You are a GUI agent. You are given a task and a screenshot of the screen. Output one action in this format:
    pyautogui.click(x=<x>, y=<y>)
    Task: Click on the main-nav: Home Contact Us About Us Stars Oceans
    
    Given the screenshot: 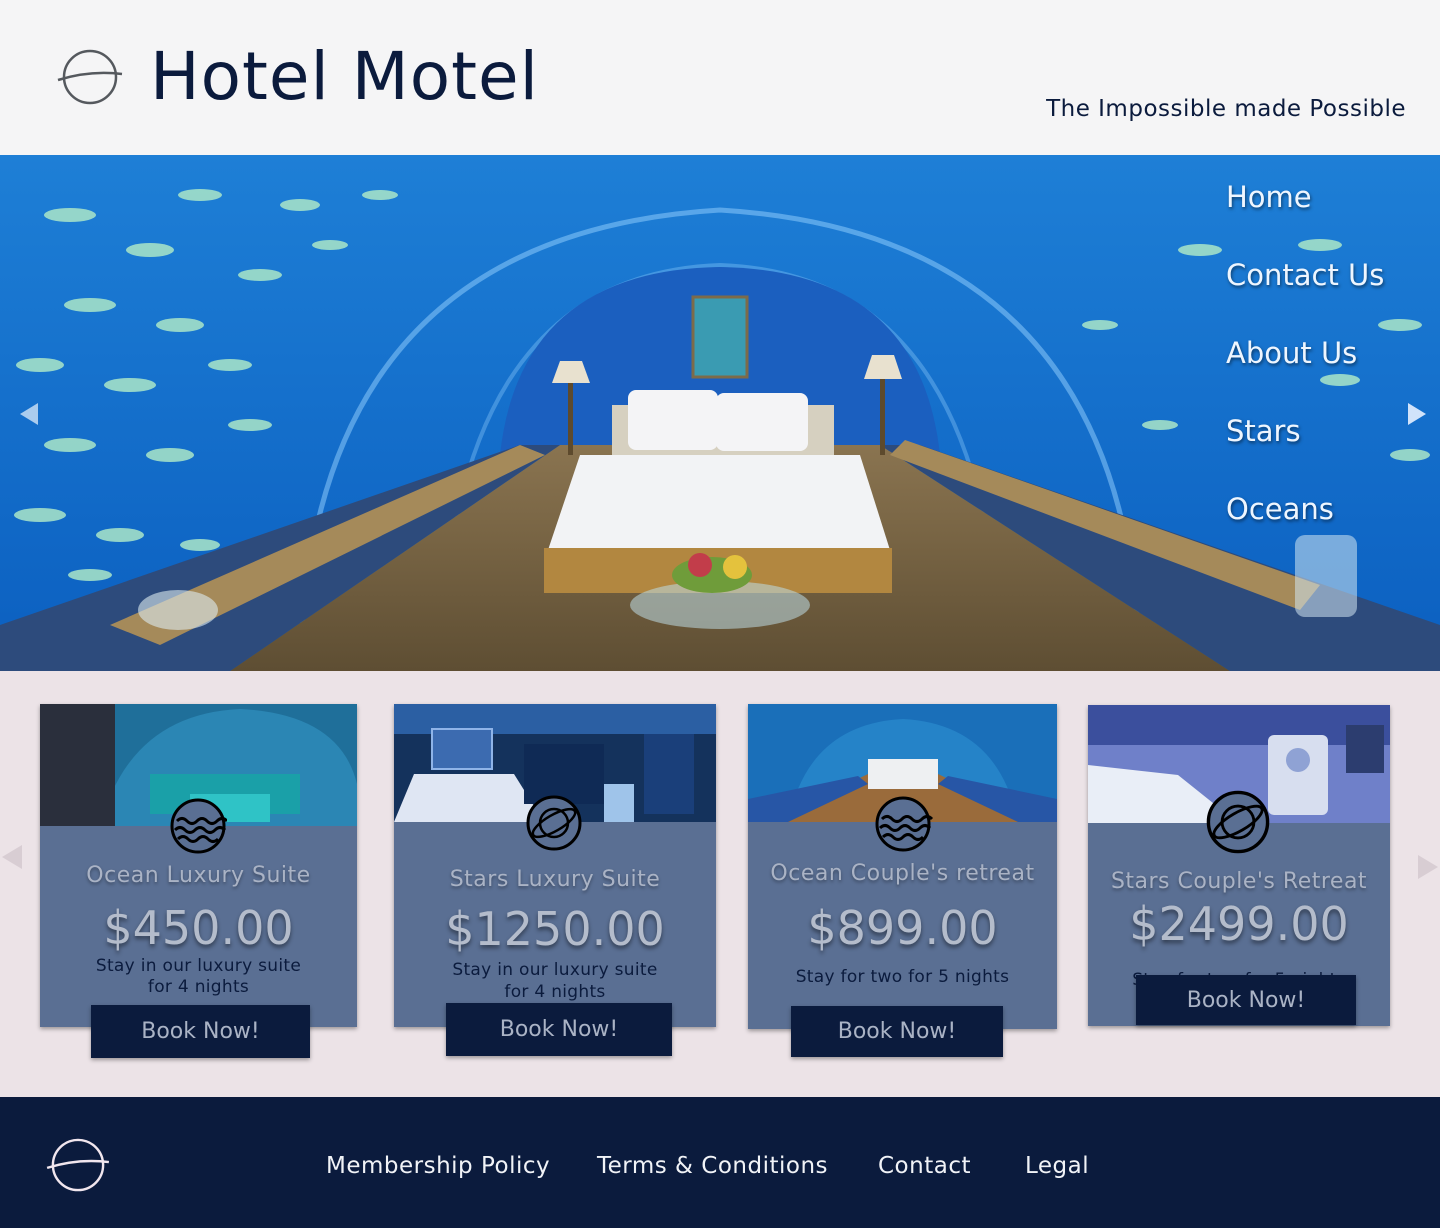 What is the action you would take?
    pyautogui.click(x=1305, y=372)
    